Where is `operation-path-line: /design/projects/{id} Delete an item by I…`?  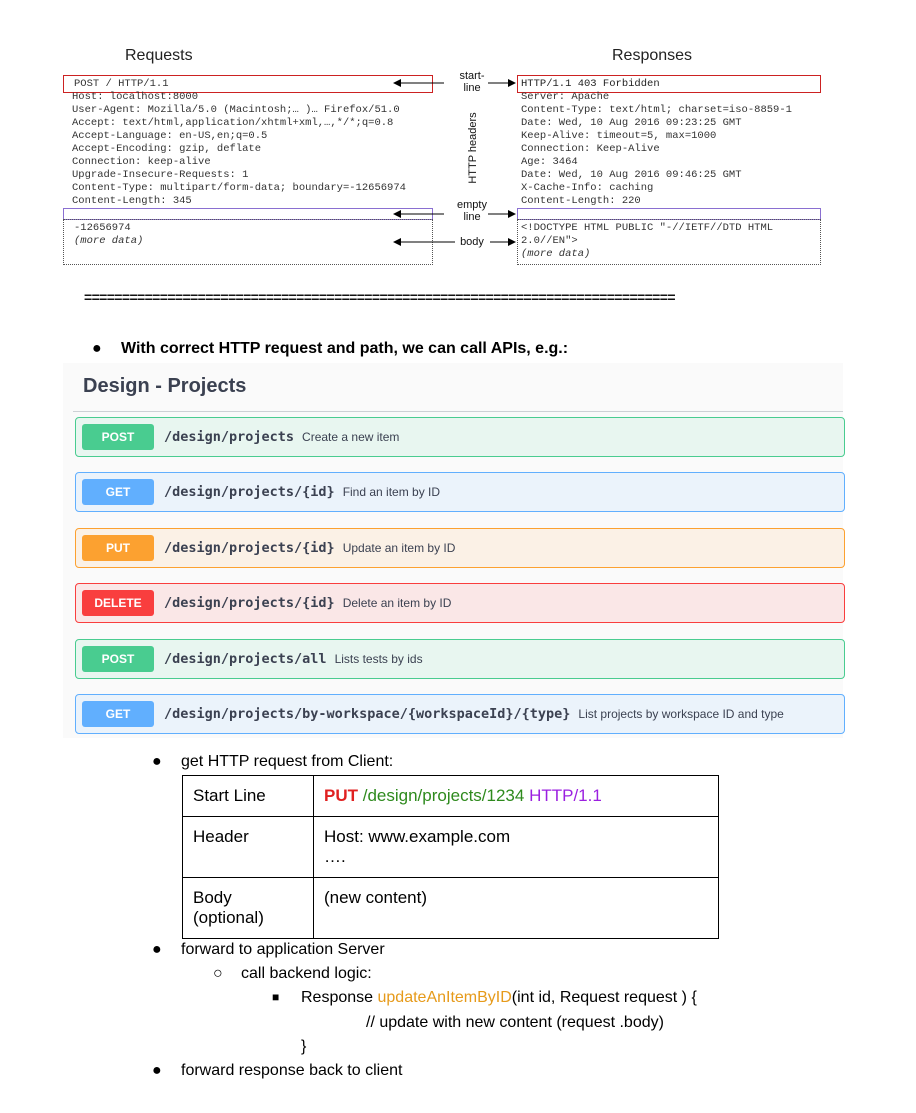
operation-path-line: /design/projects/{id} Delete an item by I… is located at coordinates (307, 603).